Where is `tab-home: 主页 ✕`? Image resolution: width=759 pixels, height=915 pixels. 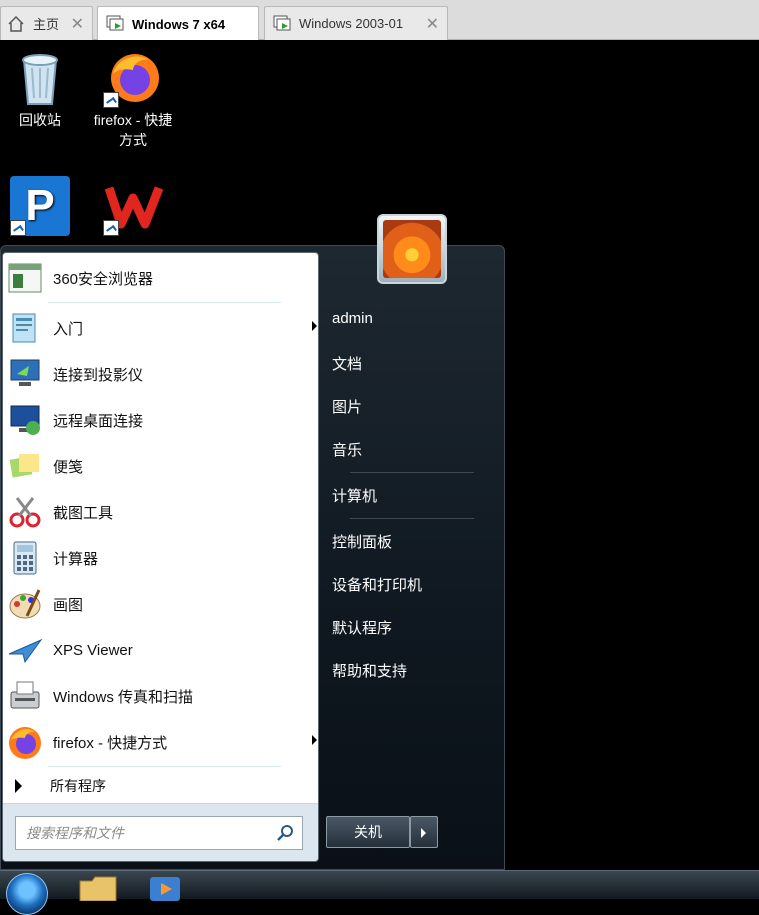 tab-home: 主页 ✕ is located at coordinates (46, 23).